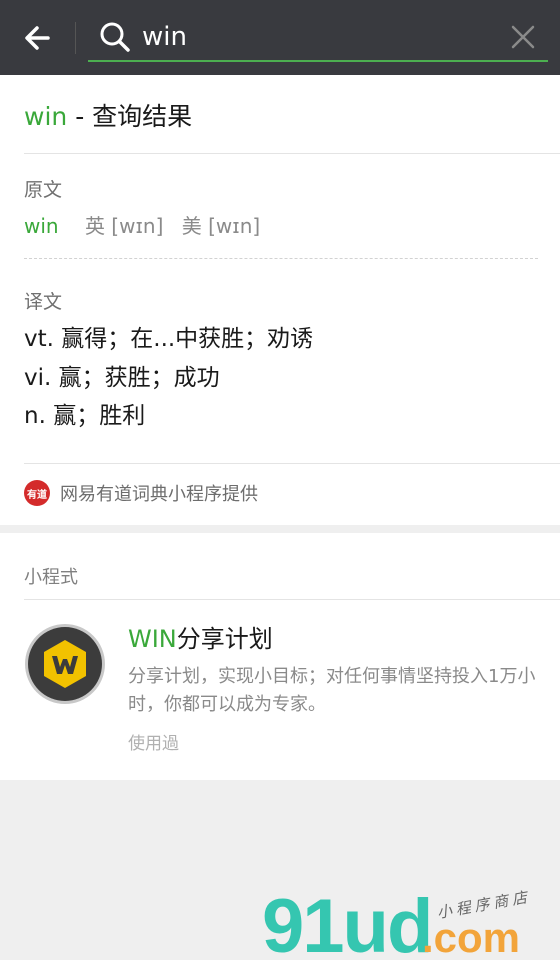  I want to click on mini-program-section-label: 小程式, so click(51, 577).